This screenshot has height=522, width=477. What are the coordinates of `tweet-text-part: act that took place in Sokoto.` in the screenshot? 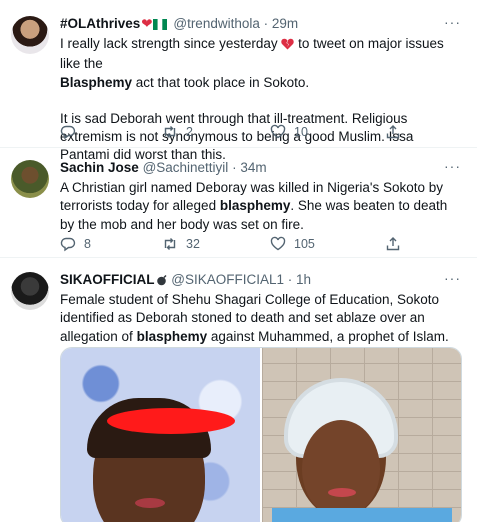 It's located at (222, 82).